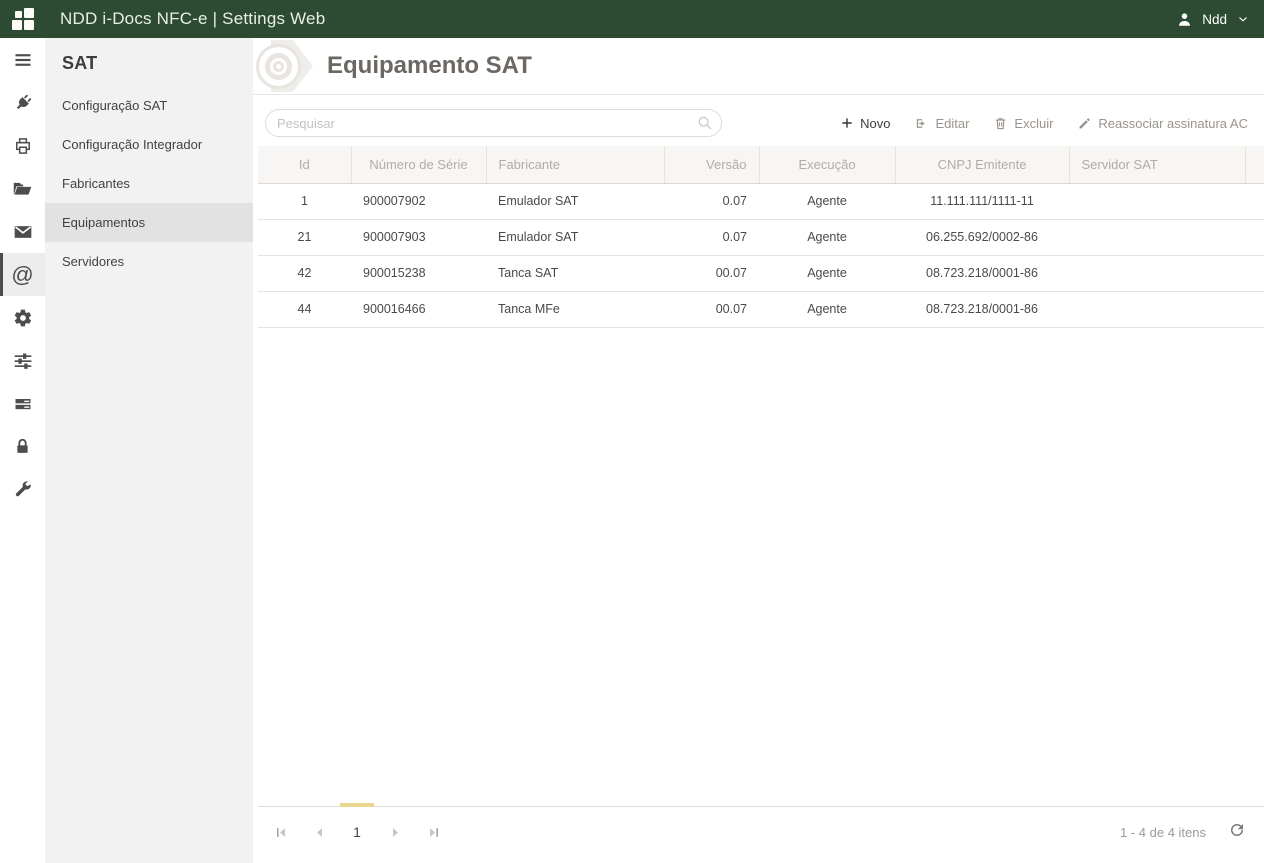 The image size is (1264, 863). What do you see at coordinates (982, 237) in the screenshot?
I see `cell-cnpj: 06.255.692/0002-86` at bounding box center [982, 237].